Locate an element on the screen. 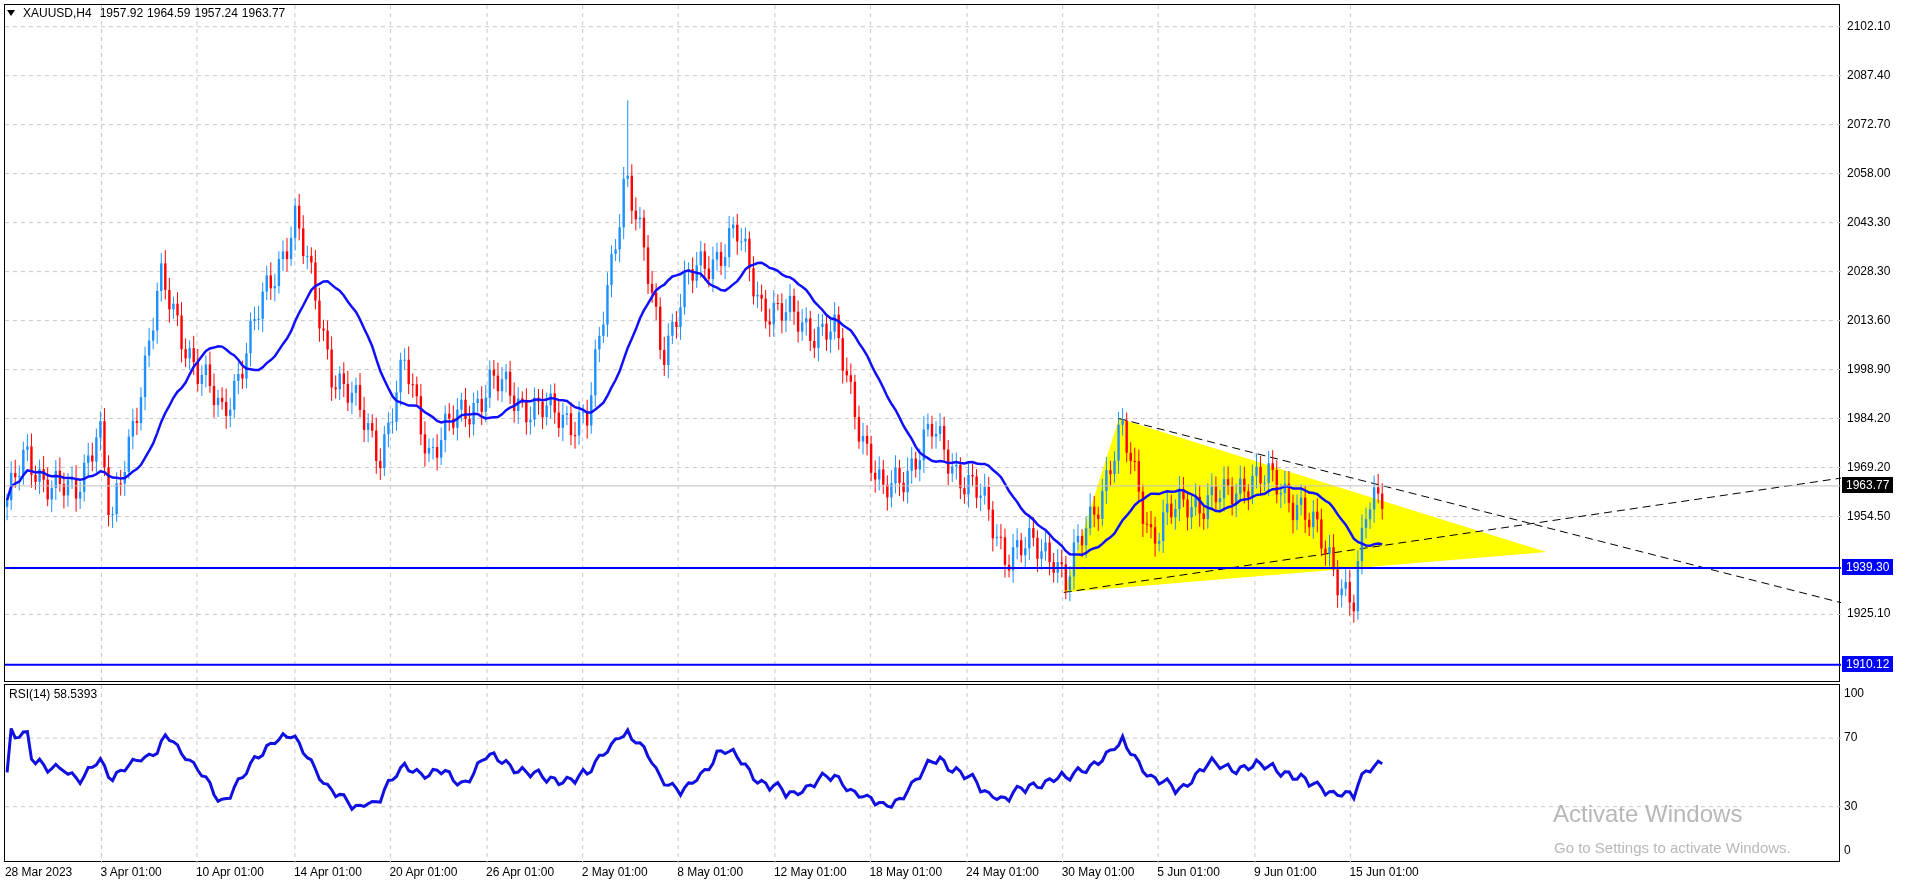 The width and height of the screenshot is (1920, 888). time-axis-label: 9 Jun 01:00 is located at coordinates (1285, 872).